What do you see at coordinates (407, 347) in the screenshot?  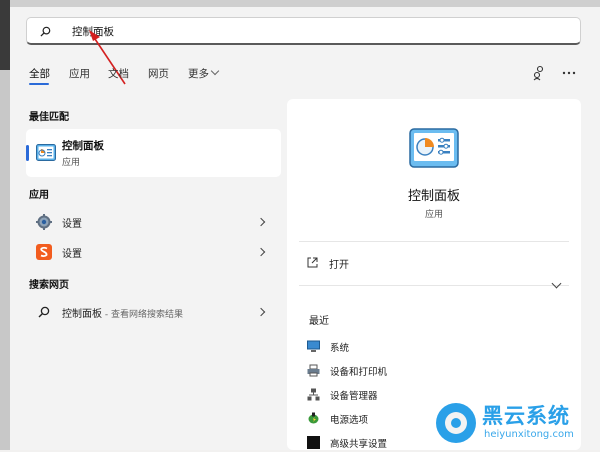 I see `recent-item: 系统` at bounding box center [407, 347].